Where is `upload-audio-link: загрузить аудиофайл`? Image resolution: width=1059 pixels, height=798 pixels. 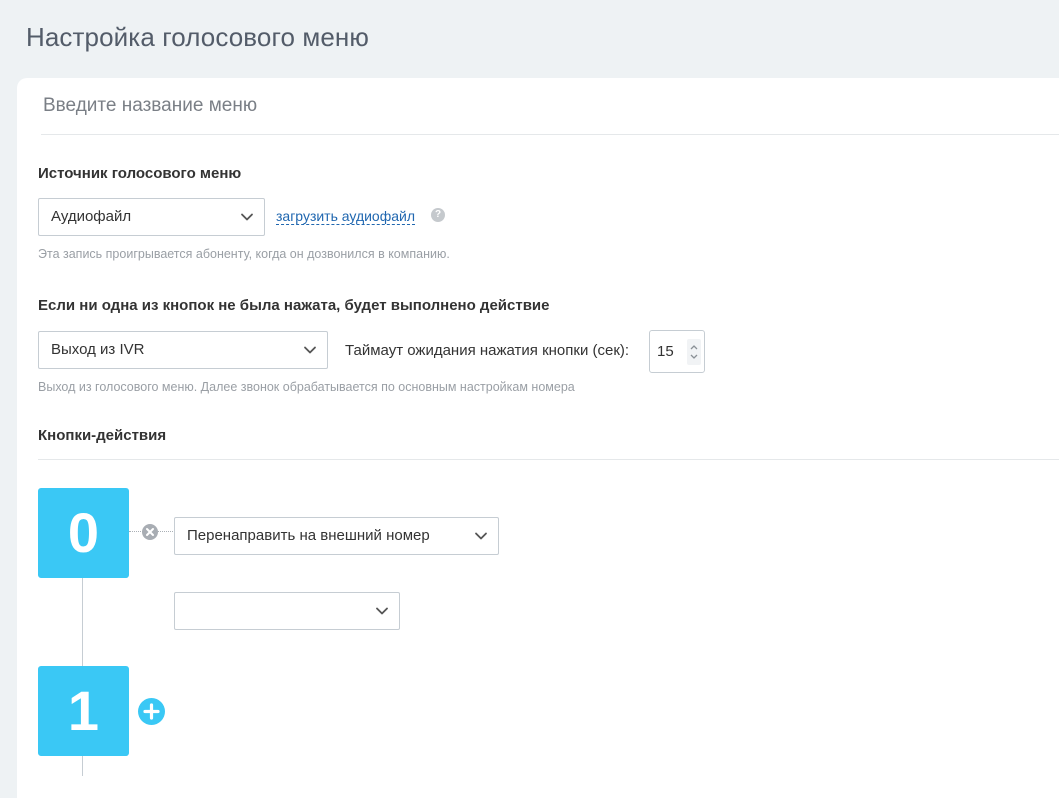 upload-audio-link: загрузить аудиофайл is located at coordinates (346, 216).